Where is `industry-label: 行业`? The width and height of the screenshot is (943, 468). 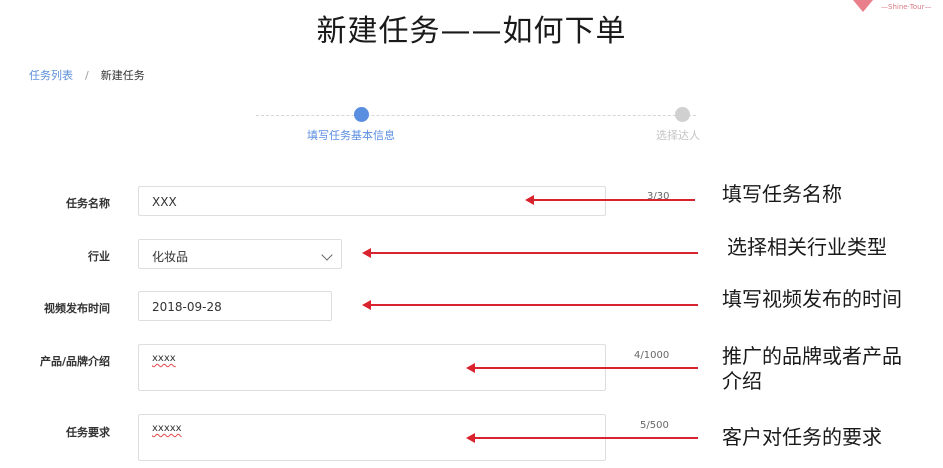
industry-label: 行业 is located at coordinates (99, 256).